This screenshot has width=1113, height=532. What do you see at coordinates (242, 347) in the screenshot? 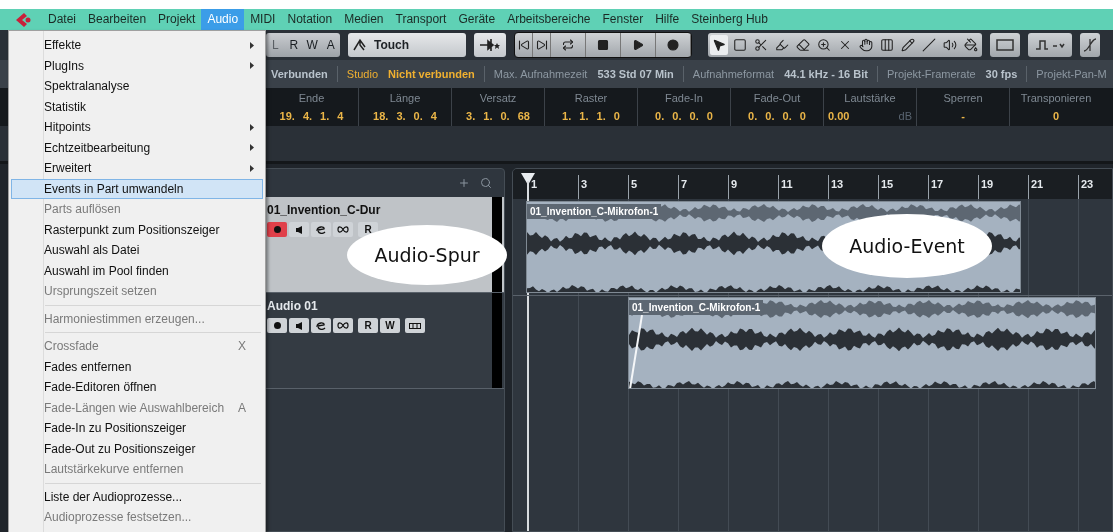
I see `shortcut-label: X` at bounding box center [242, 347].